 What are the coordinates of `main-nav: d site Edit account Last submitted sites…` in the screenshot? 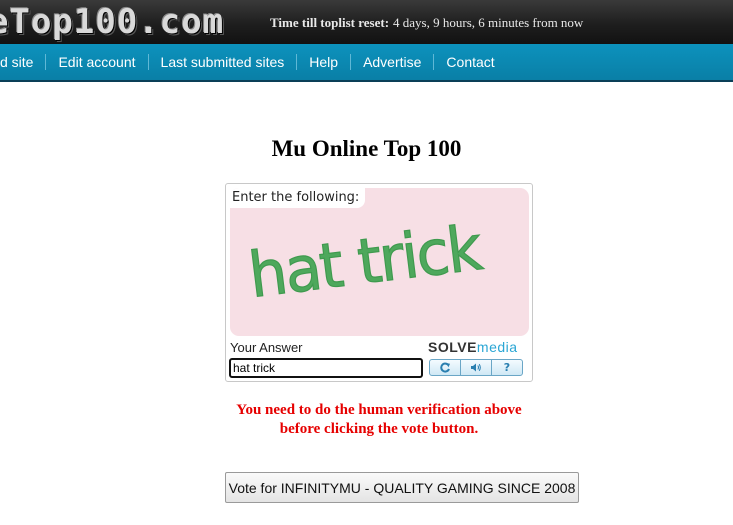 It's located at (366, 63).